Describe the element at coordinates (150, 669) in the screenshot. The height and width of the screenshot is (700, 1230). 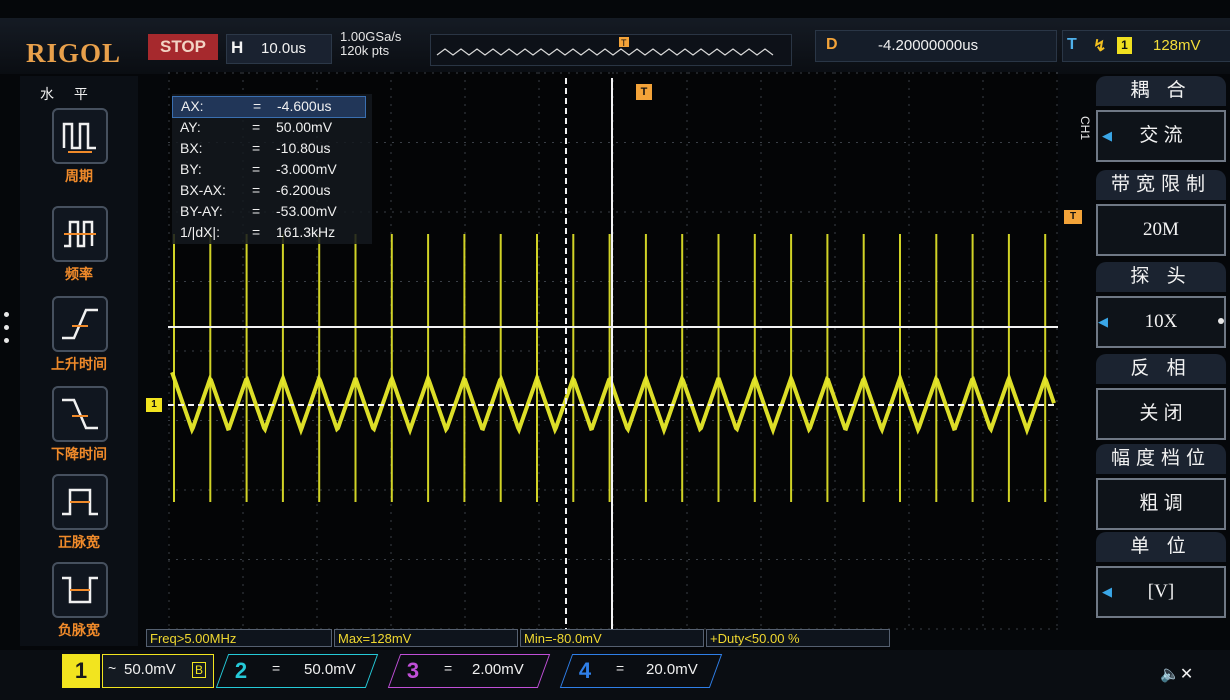
I see `channel-1-scale: 50.0mV` at that location.